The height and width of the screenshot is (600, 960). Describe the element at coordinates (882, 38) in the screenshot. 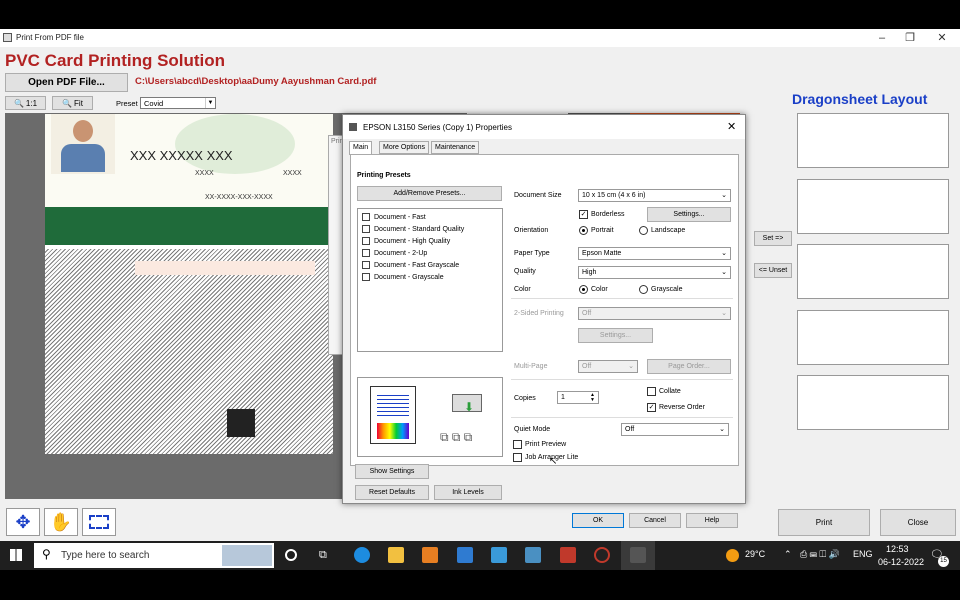

I see `minimize-icon: –` at that location.